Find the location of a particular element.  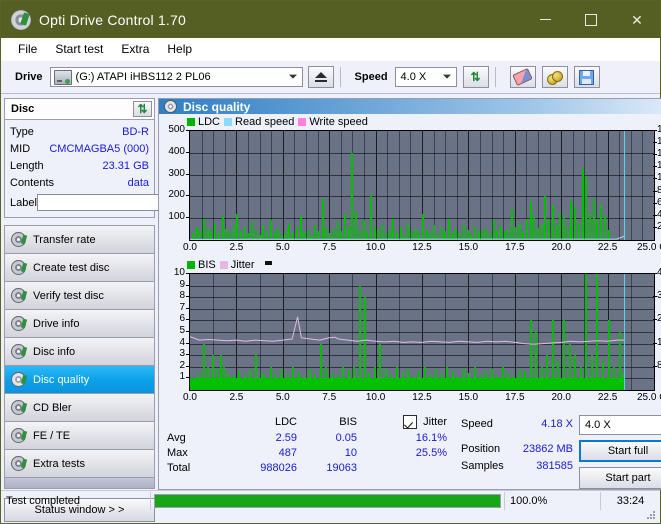

window-controls: ✕ is located at coordinates (591, 19).